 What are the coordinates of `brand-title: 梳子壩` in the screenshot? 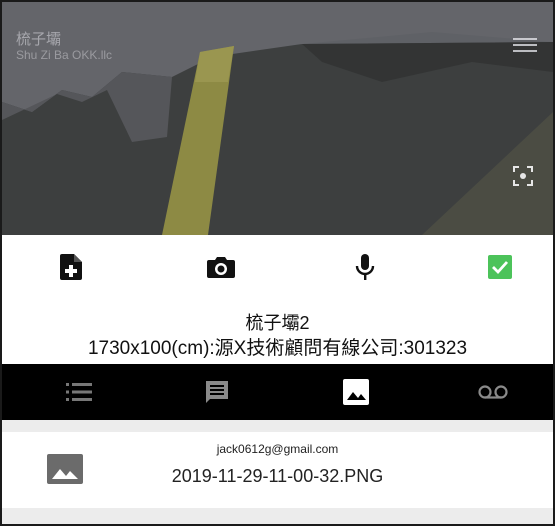 It's located at (39, 39).